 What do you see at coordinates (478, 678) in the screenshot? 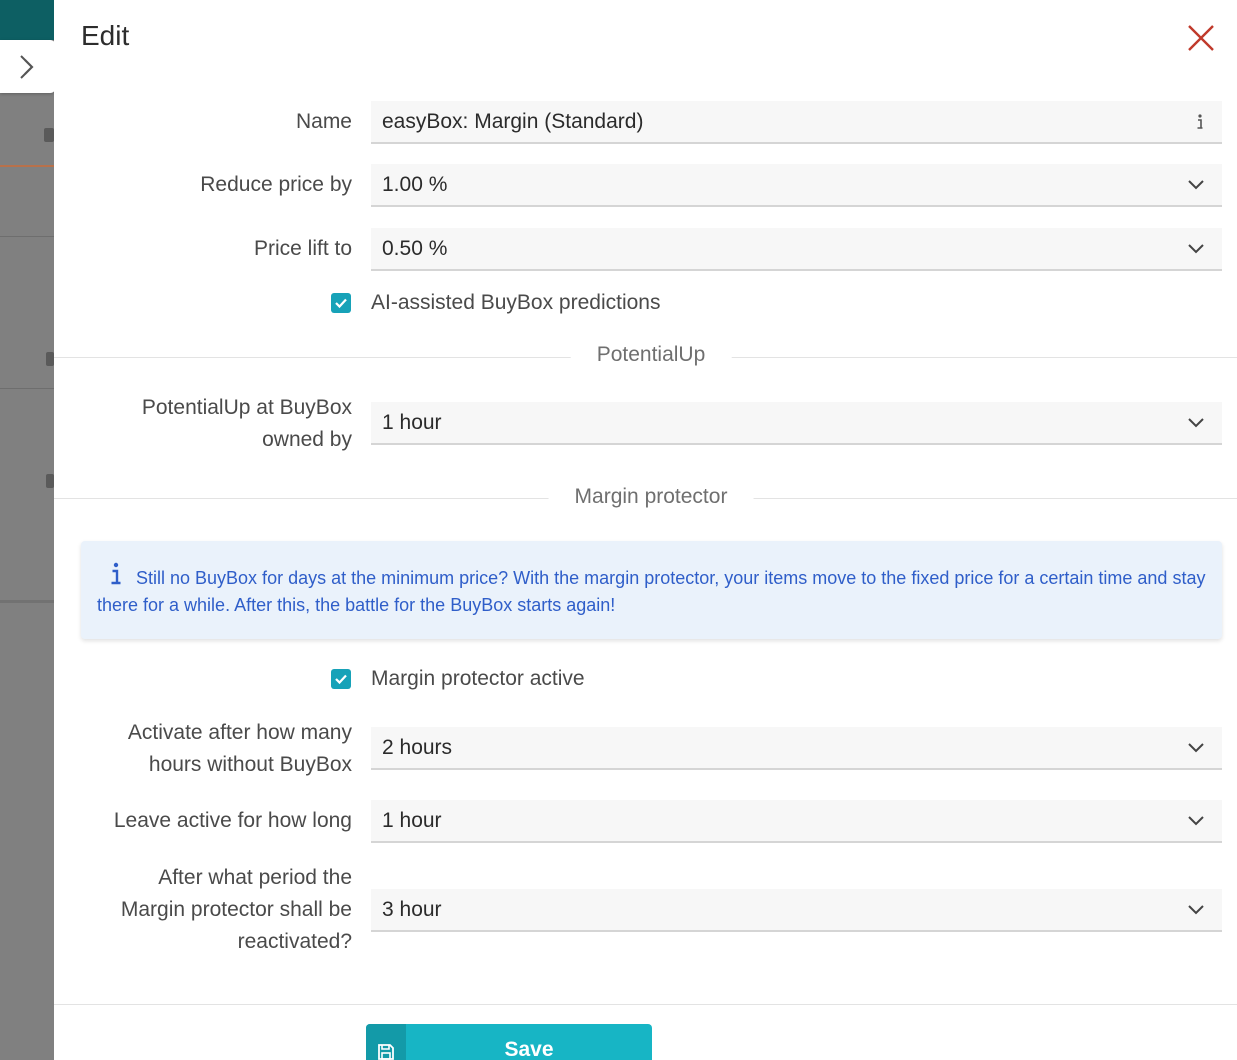
I see `margin-protector-active-label: Margin protector active` at bounding box center [478, 678].